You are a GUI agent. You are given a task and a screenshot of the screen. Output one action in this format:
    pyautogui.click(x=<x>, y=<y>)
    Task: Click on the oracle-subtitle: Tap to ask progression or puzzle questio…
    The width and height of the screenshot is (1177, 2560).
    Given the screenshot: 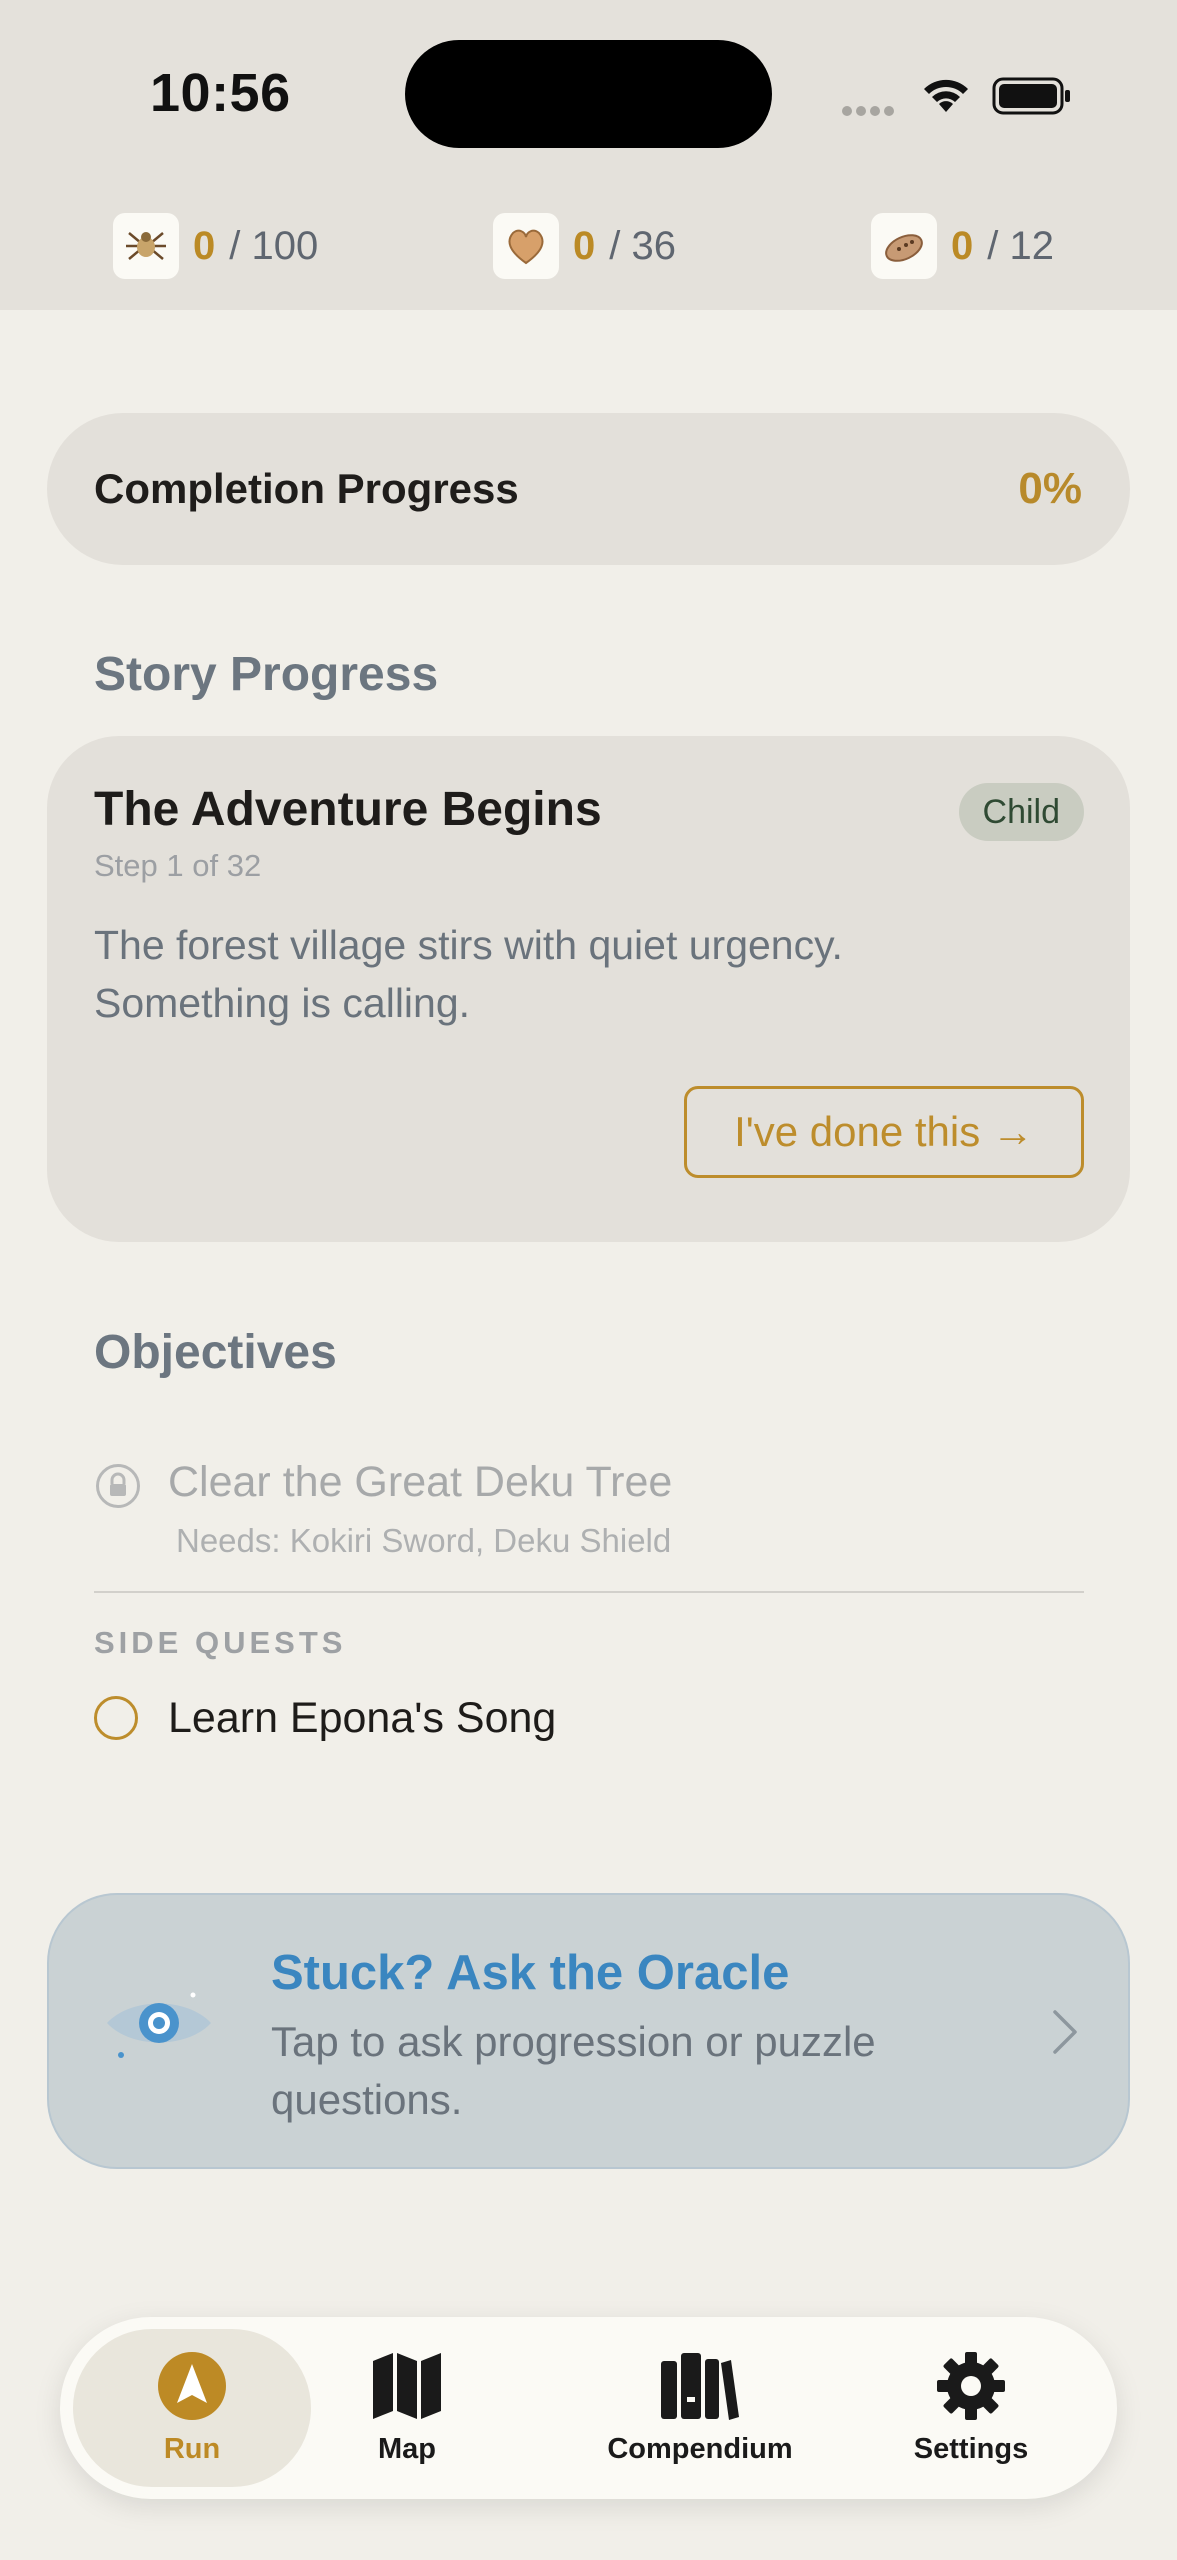 What is the action you would take?
    pyautogui.click(x=573, y=2070)
    